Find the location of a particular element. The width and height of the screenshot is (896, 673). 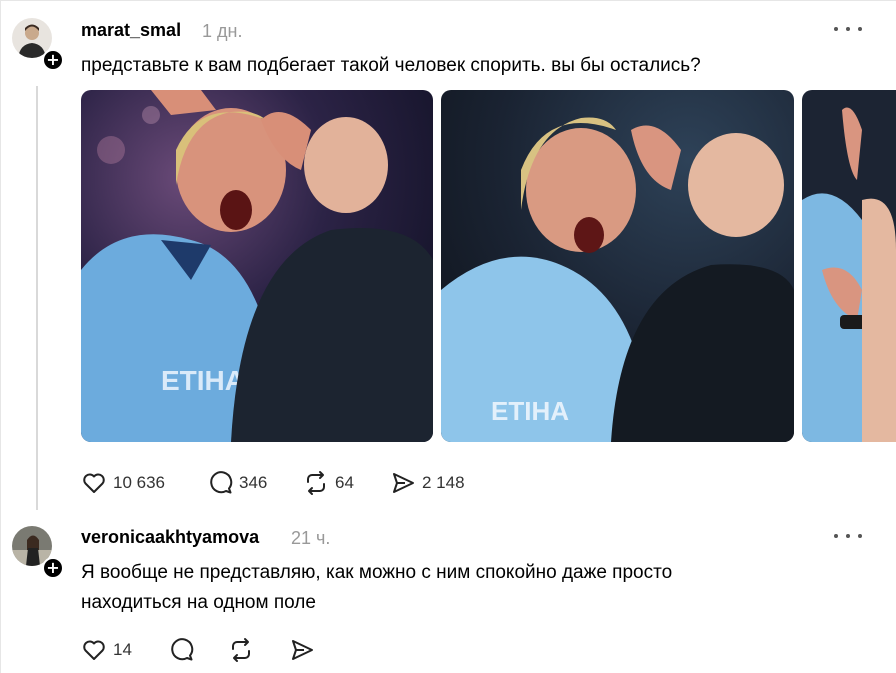

reply-like-button: 14 is located at coordinates (106, 650).